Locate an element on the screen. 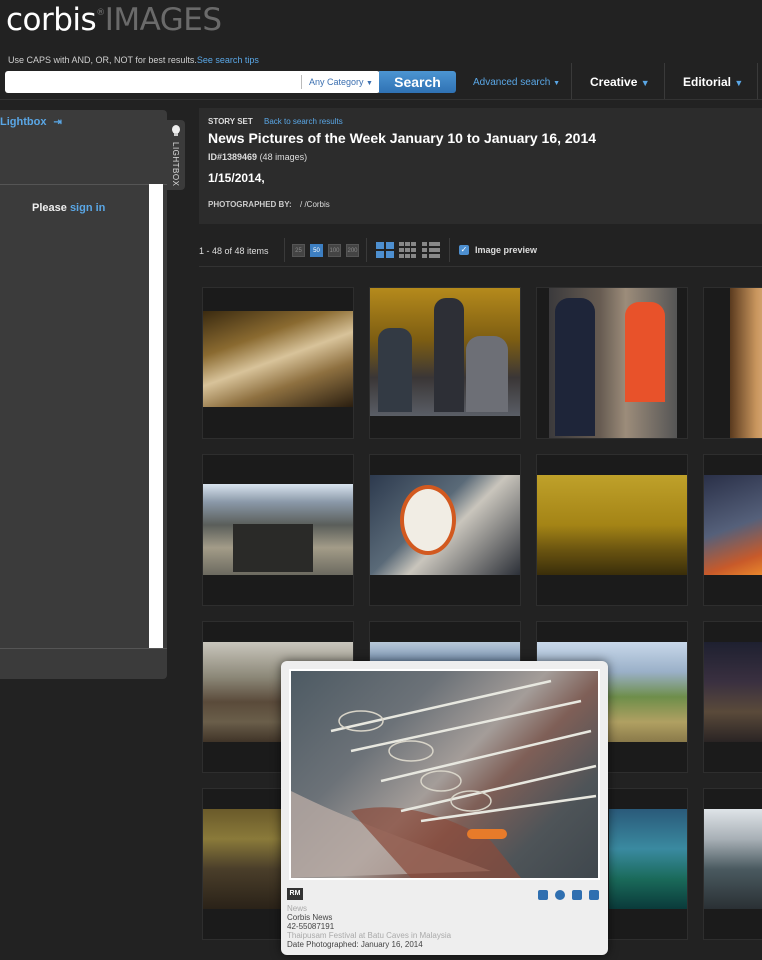 This screenshot has width=762, height=960. category-label: Any Category is located at coordinates (336, 82).